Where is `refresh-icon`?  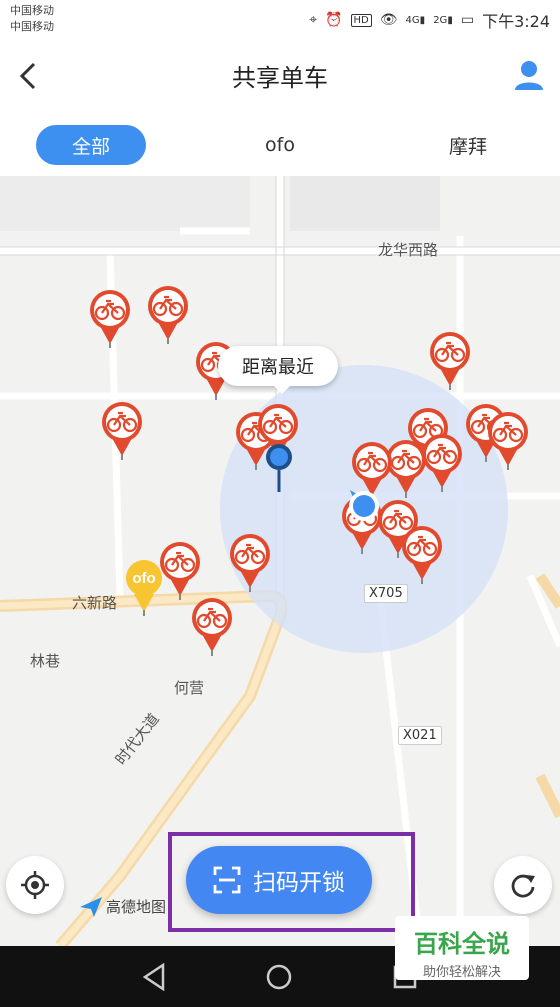 refresh-icon is located at coordinates (523, 886).